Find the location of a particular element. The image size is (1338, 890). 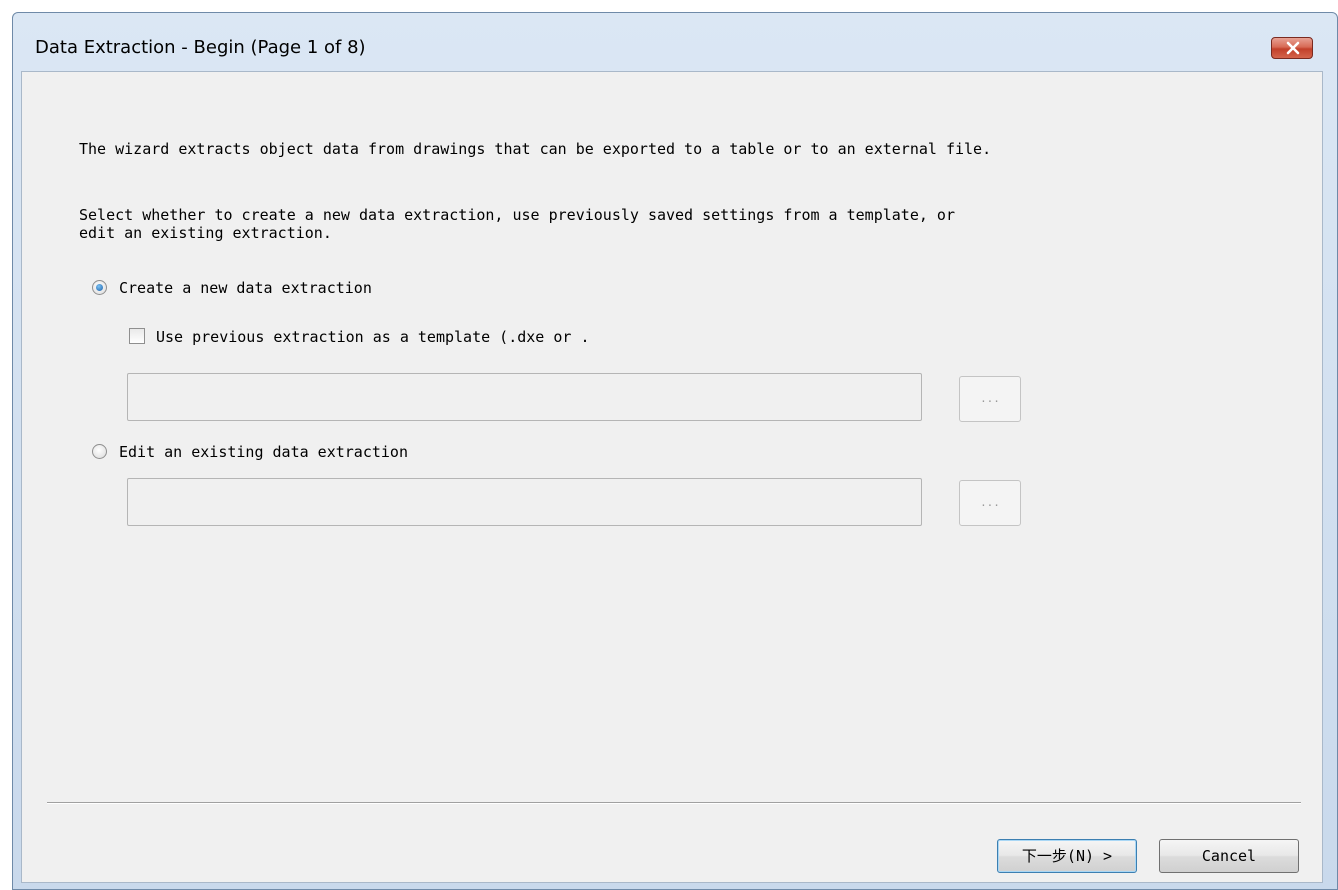

title-bar: Data Extraction - Begin (Page 1 of 8) is located at coordinates (675, 42).